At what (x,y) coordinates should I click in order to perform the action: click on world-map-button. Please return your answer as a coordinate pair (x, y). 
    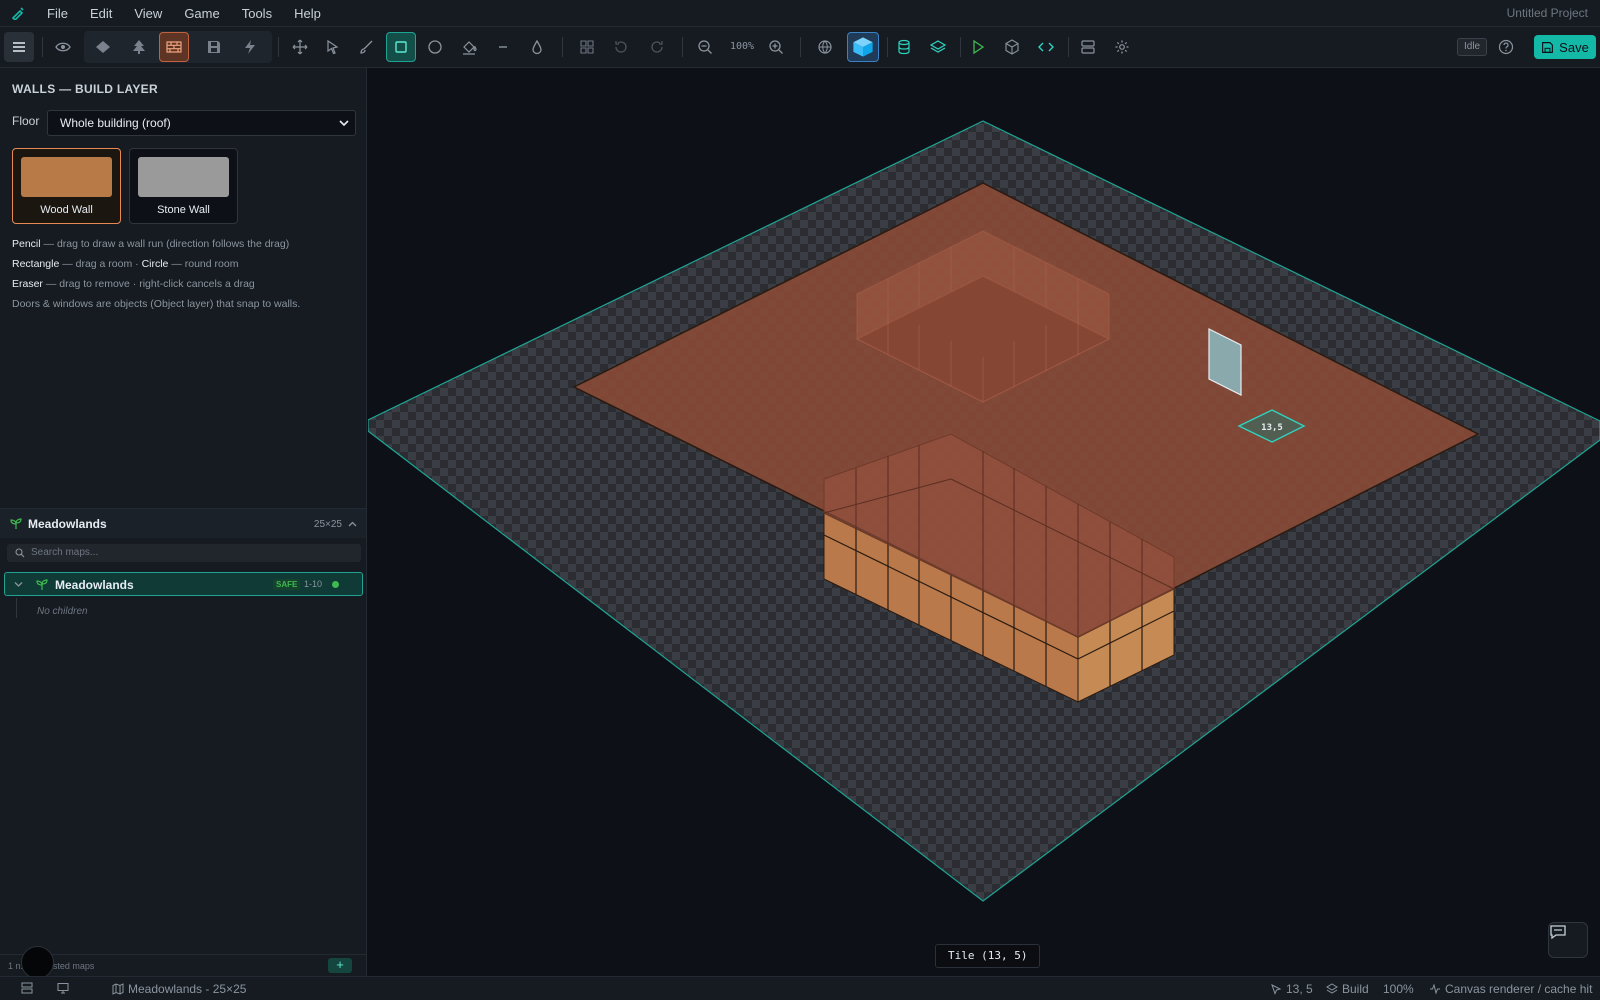
    Looking at the image, I should click on (825, 47).